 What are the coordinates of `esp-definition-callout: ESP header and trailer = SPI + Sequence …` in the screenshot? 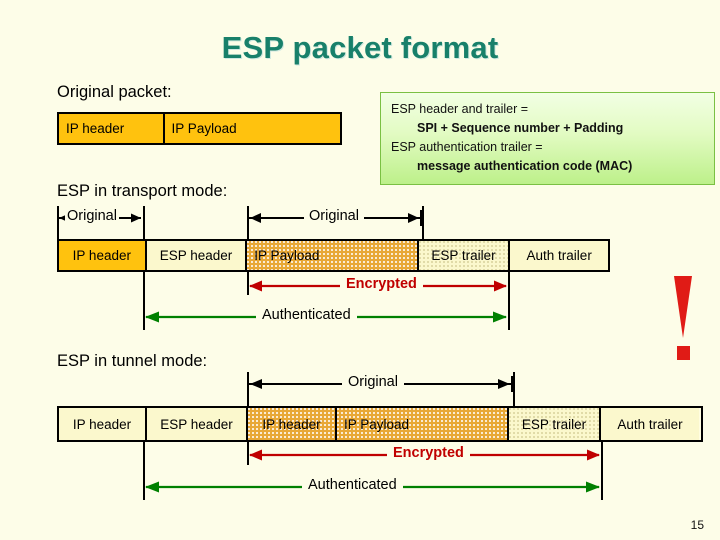 It's located at (547, 138).